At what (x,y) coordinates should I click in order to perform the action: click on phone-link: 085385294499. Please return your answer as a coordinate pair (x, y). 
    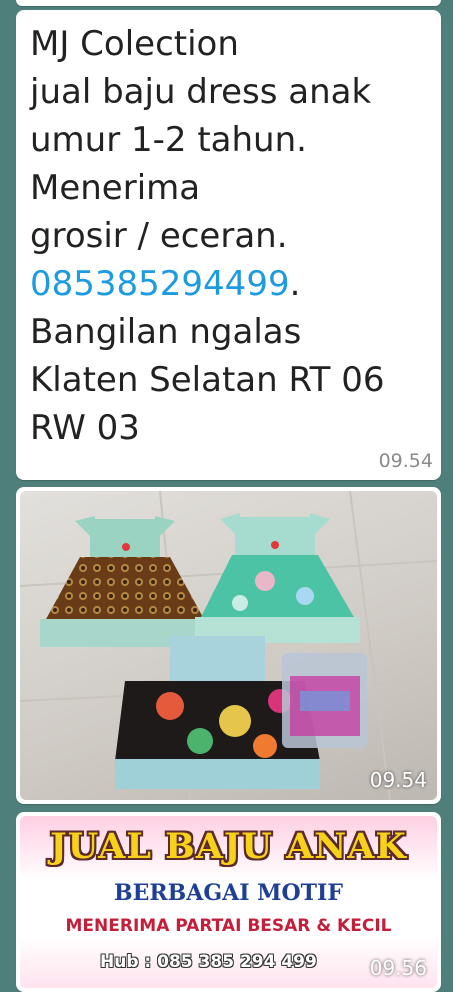
    Looking at the image, I should click on (160, 284).